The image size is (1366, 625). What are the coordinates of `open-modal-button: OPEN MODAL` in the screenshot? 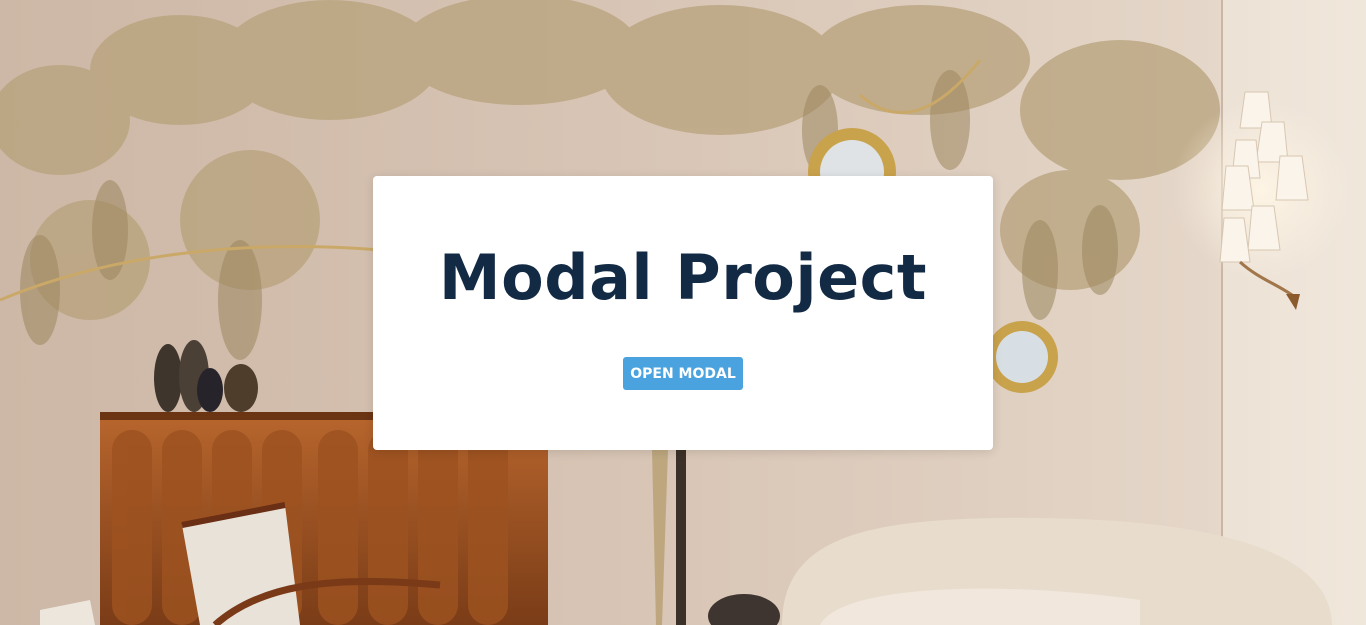 It's located at (683, 373).